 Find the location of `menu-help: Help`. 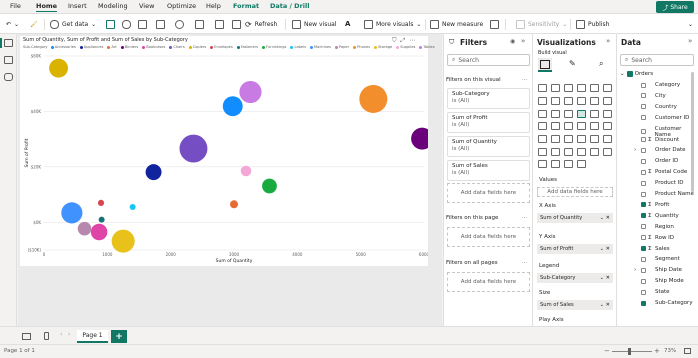

menu-help: Help is located at coordinates (213, 6).